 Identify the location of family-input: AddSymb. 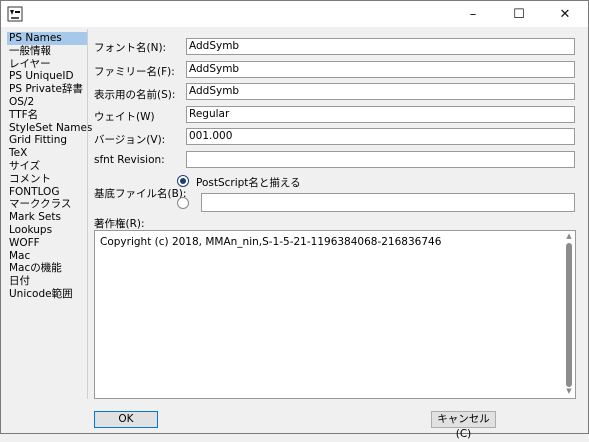
(380, 69).